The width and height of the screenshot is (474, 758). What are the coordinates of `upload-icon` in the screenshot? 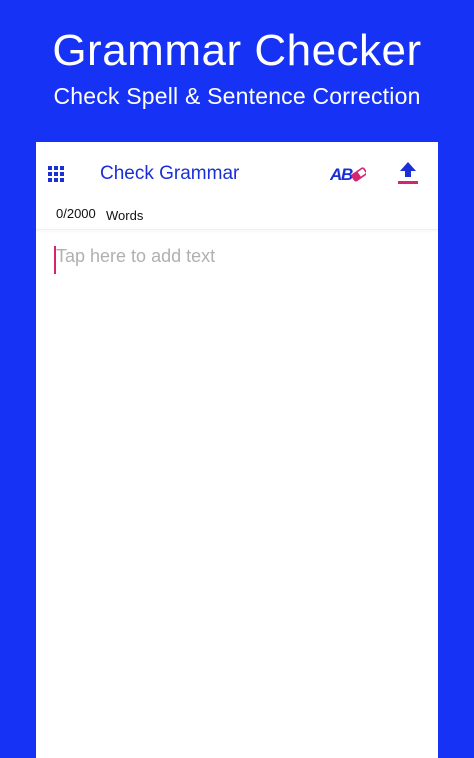 It's located at (408, 173).